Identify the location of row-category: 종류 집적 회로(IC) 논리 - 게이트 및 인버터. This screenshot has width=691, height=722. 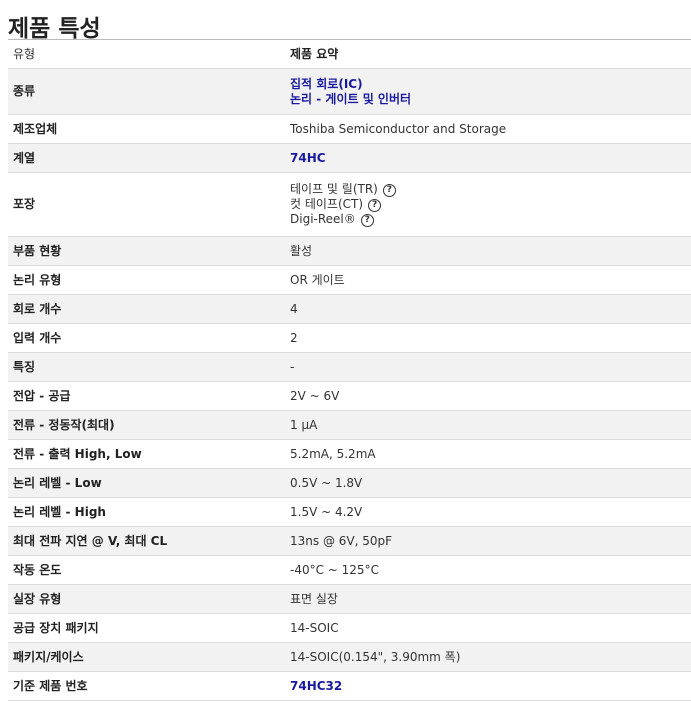
(349, 91).